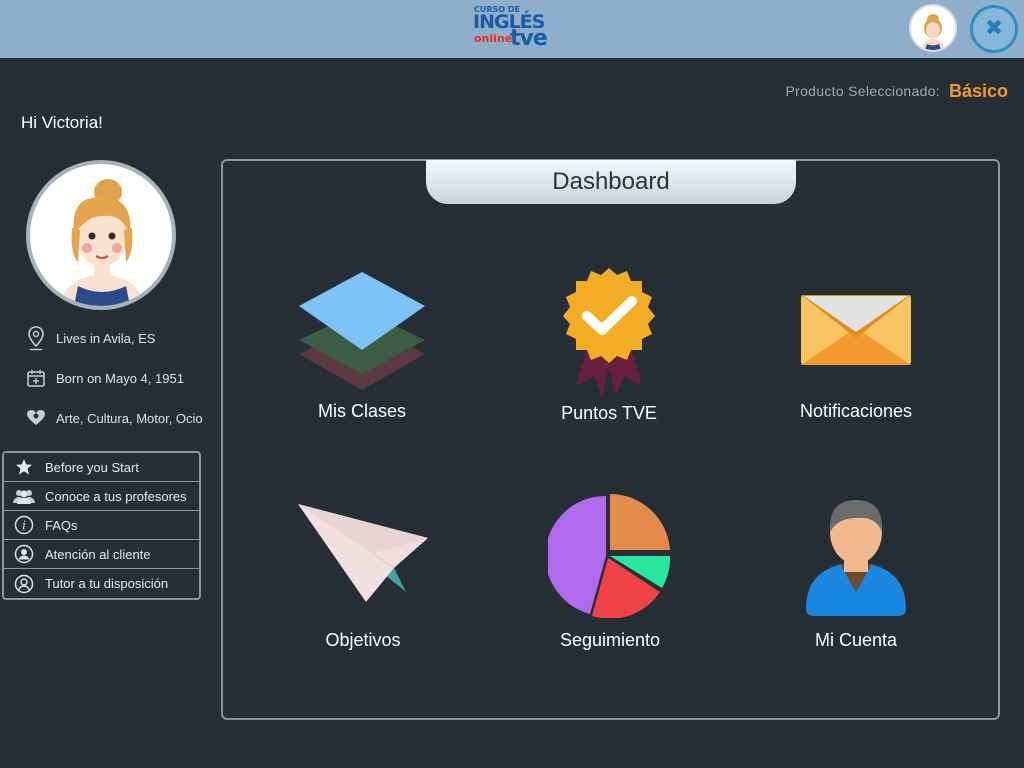  I want to click on info-icon: i, so click(24, 525).